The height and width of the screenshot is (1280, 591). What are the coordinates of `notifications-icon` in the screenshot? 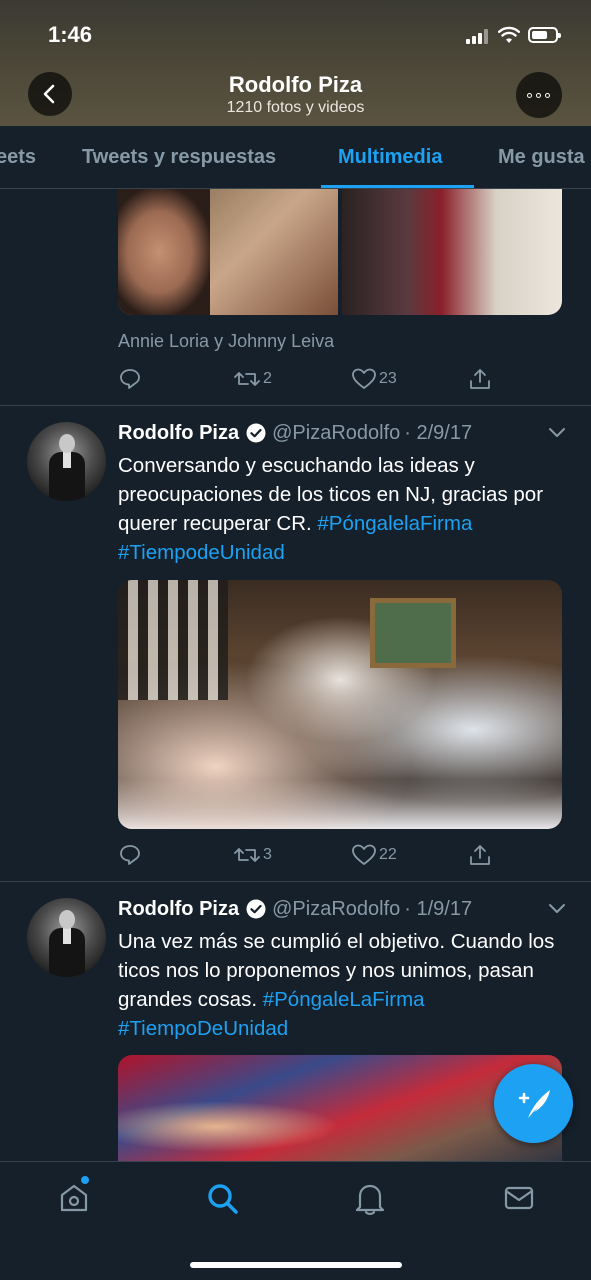 It's located at (370, 1199).